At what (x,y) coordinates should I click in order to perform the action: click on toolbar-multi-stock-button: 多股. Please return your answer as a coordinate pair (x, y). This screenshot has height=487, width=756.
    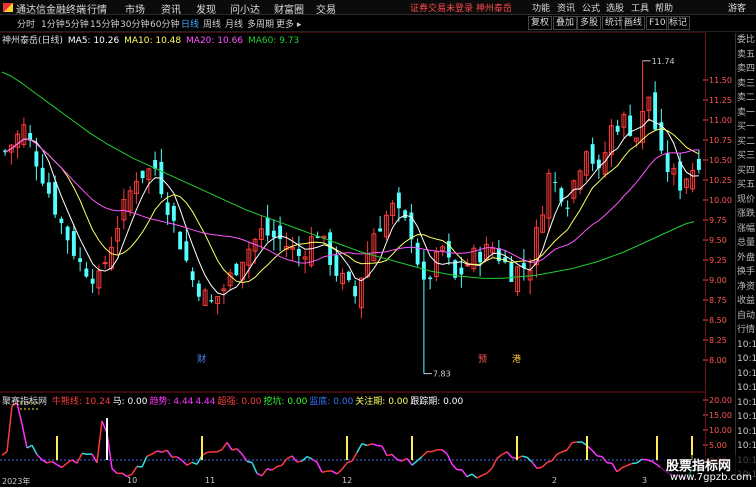
    Looking at the image, I should click on (589, 23).